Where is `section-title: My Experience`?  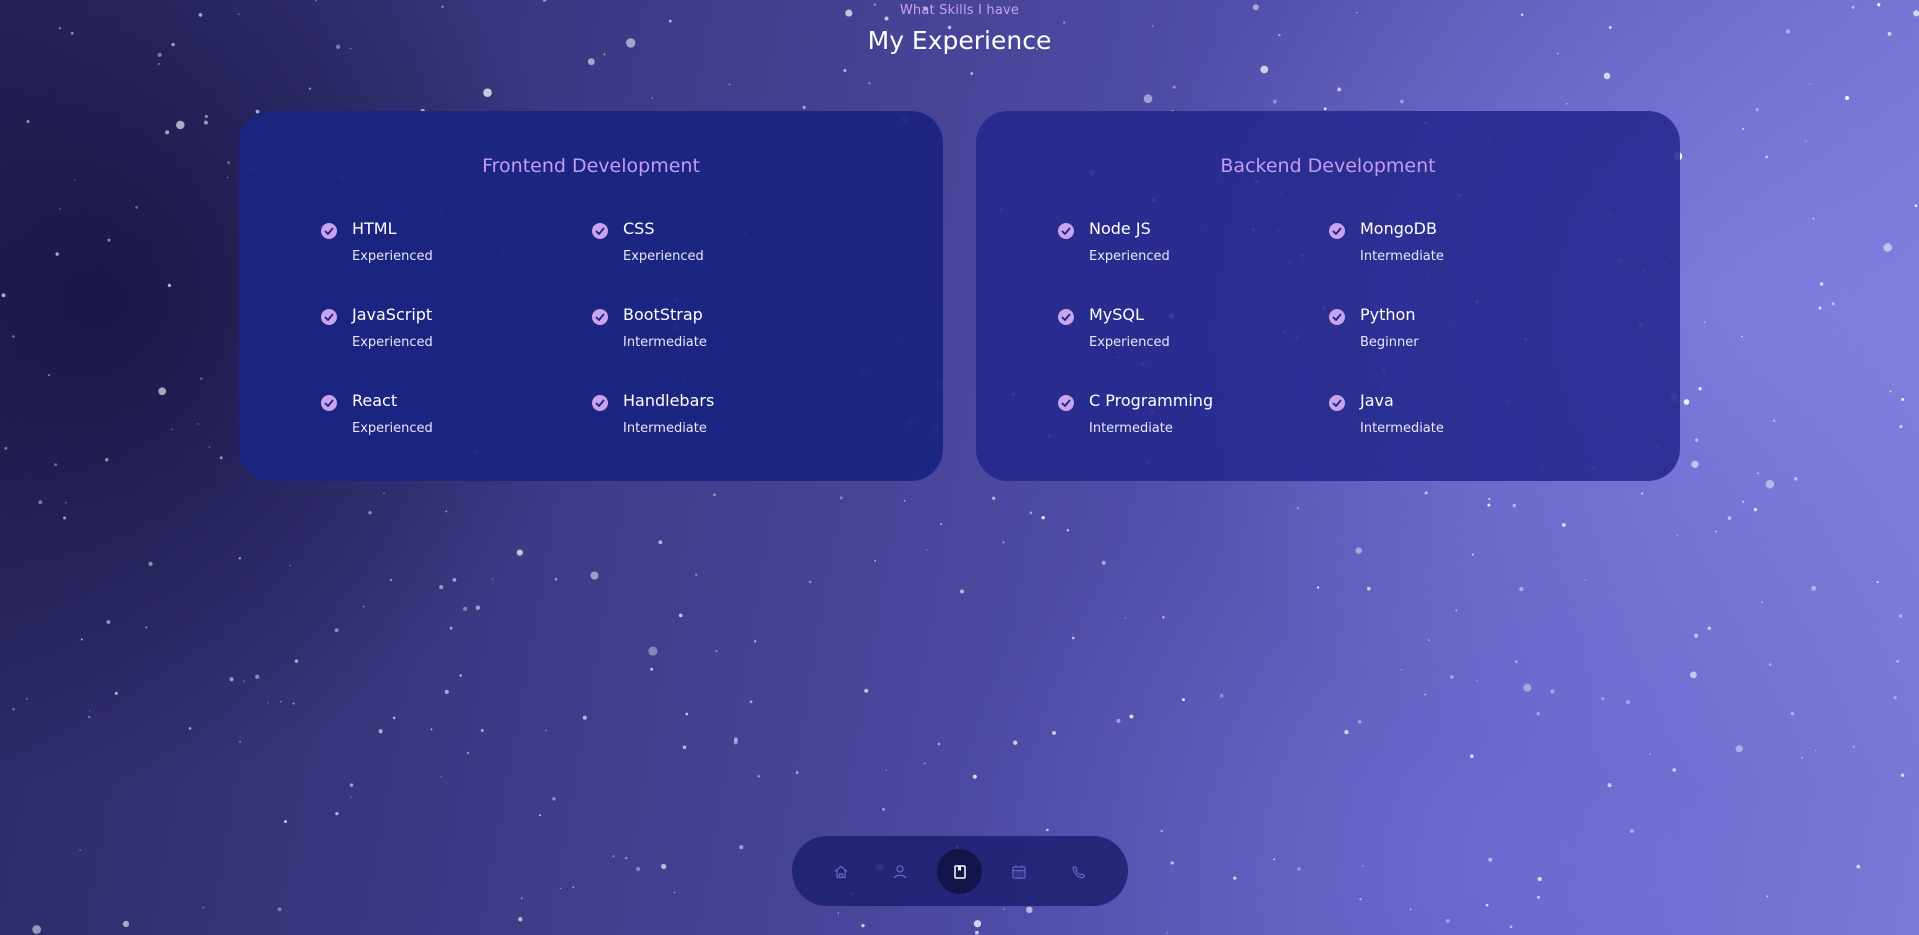
section-title: My Experience is located at coordinates (959, 40).